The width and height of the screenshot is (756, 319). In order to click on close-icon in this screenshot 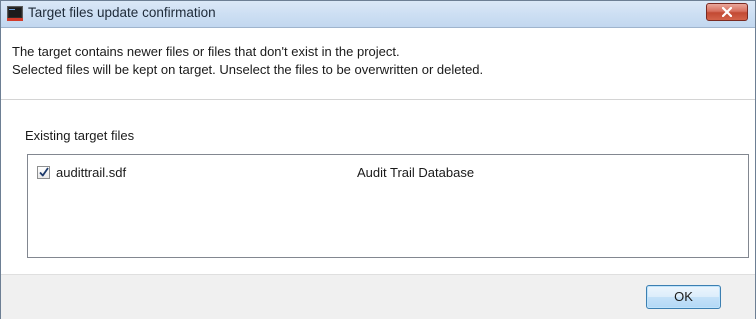, I will do `click(727, 12)`.